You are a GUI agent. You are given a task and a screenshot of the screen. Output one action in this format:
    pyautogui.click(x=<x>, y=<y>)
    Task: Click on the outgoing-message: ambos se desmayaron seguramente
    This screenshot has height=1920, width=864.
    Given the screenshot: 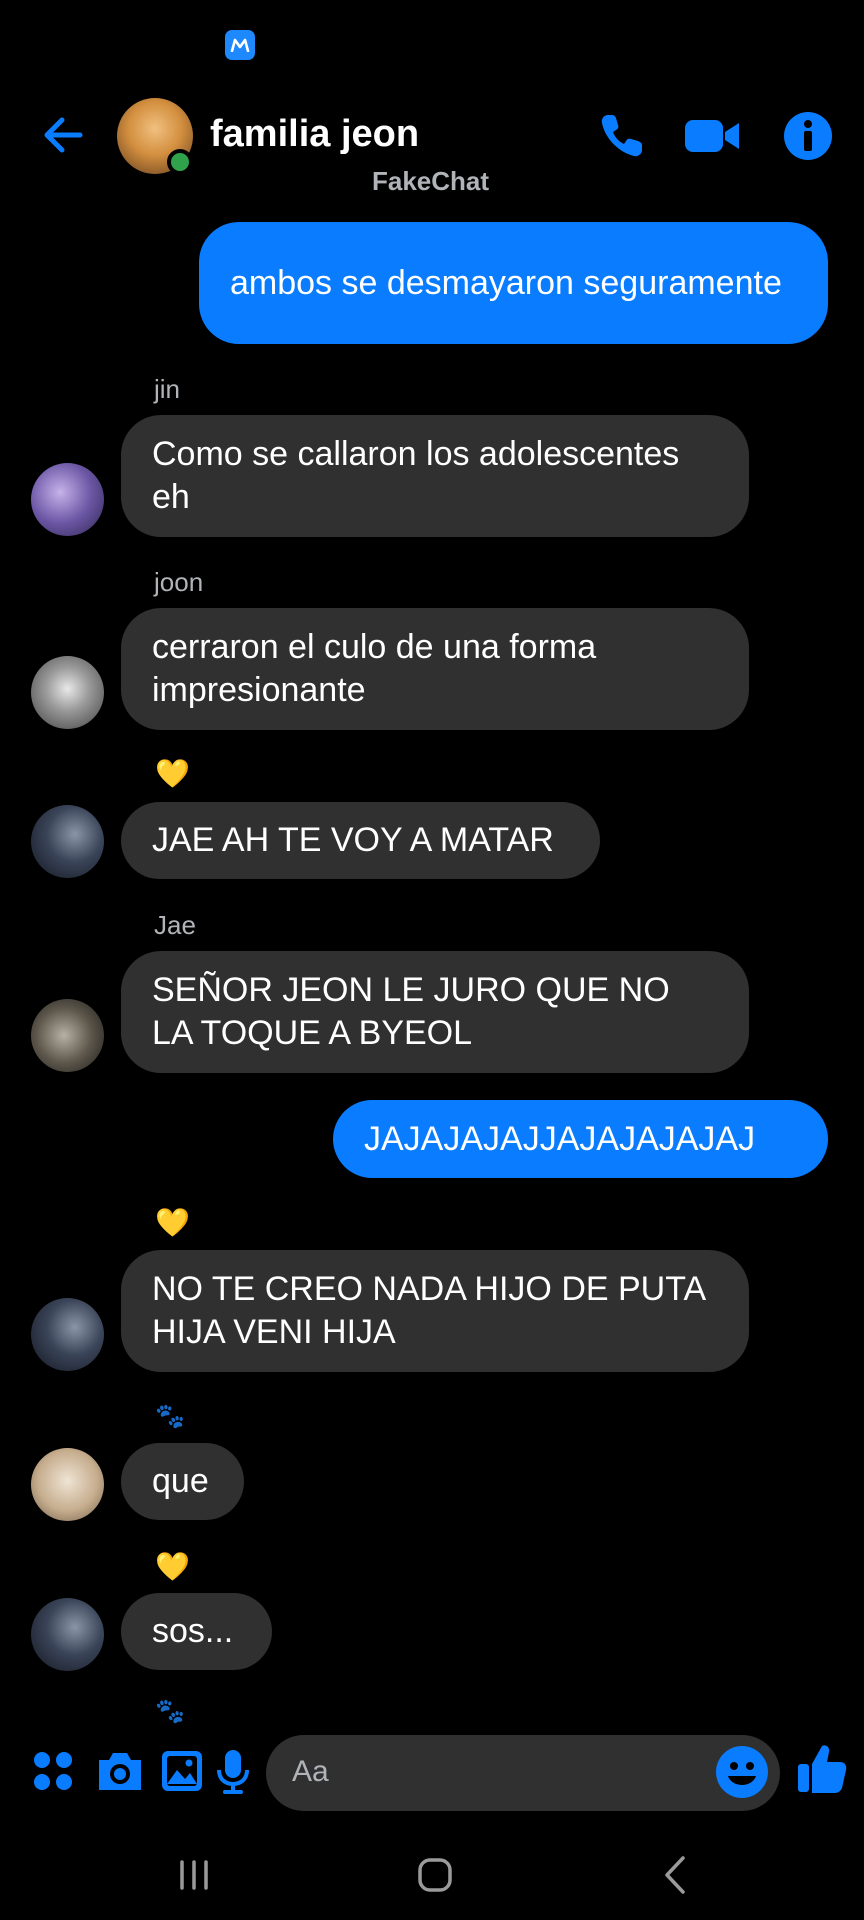 What is the action you would take?
    pyautogui.click(x=513, y=283)
    